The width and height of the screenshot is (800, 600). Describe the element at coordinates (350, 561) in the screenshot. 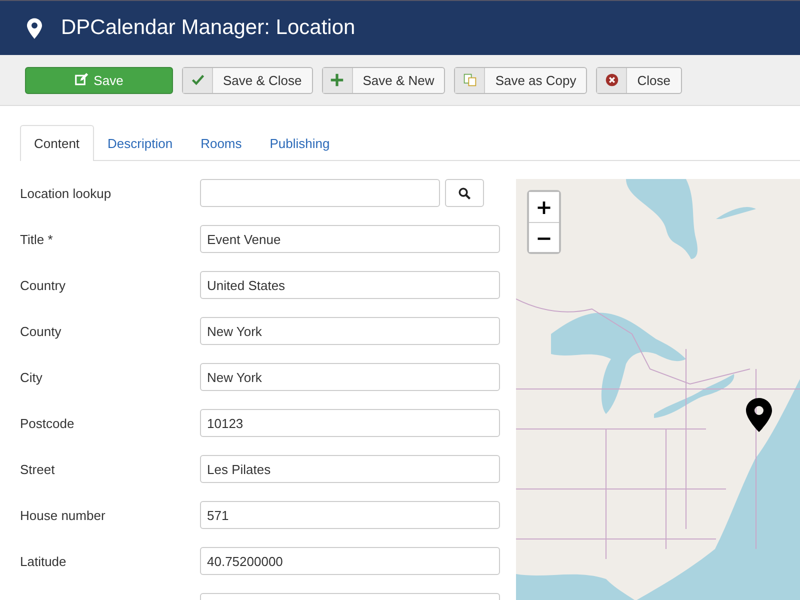

I see `input-field: 40.75200000` at that location.